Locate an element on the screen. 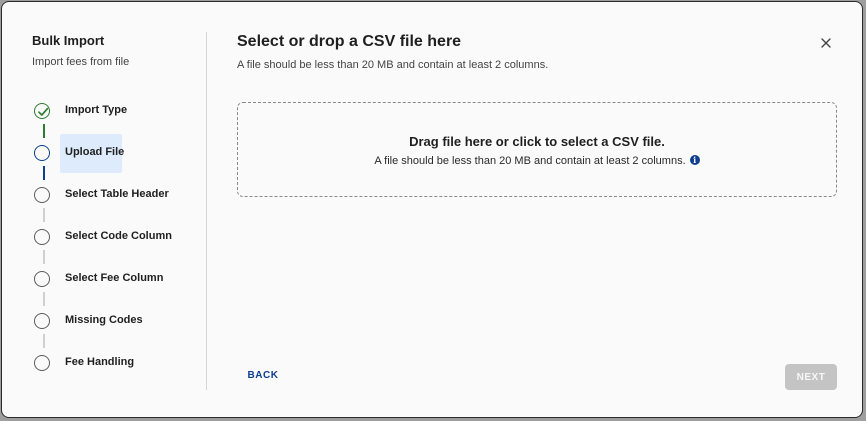  check-circle-icon is located at coordinates (42, 111).